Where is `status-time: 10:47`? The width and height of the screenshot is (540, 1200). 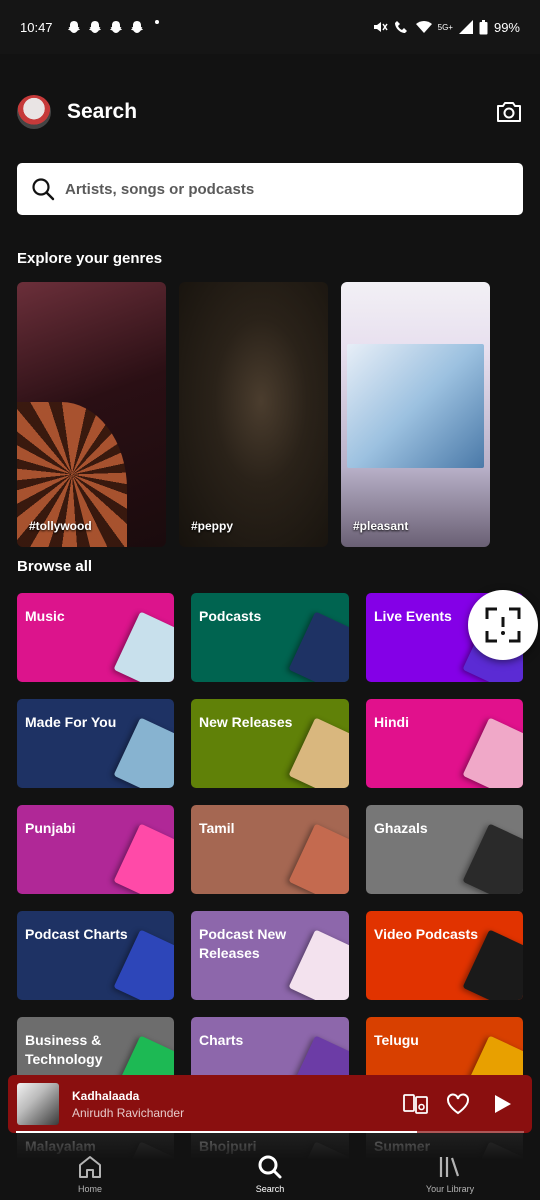
status-time: 10:47 is located at coordinates (36, 27).